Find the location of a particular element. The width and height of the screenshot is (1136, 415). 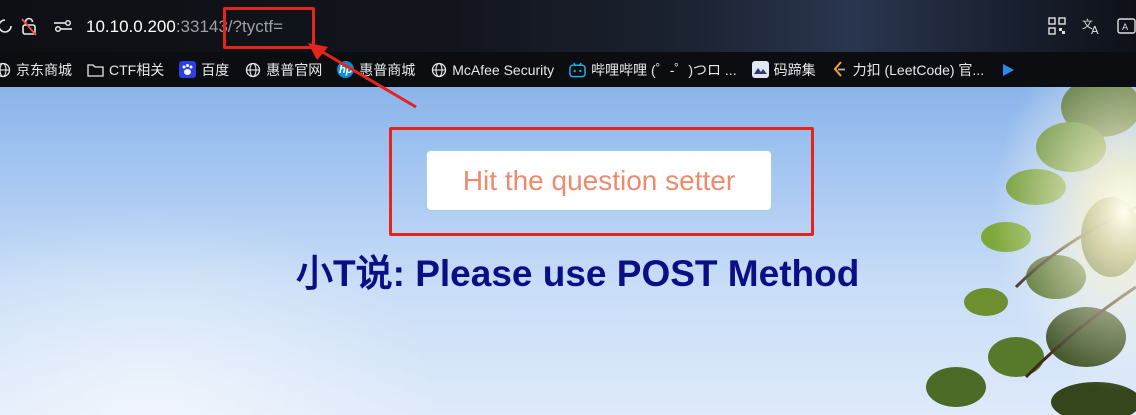

bookmark-matiji: 码蹄集 is located at coordinates (783, 70).